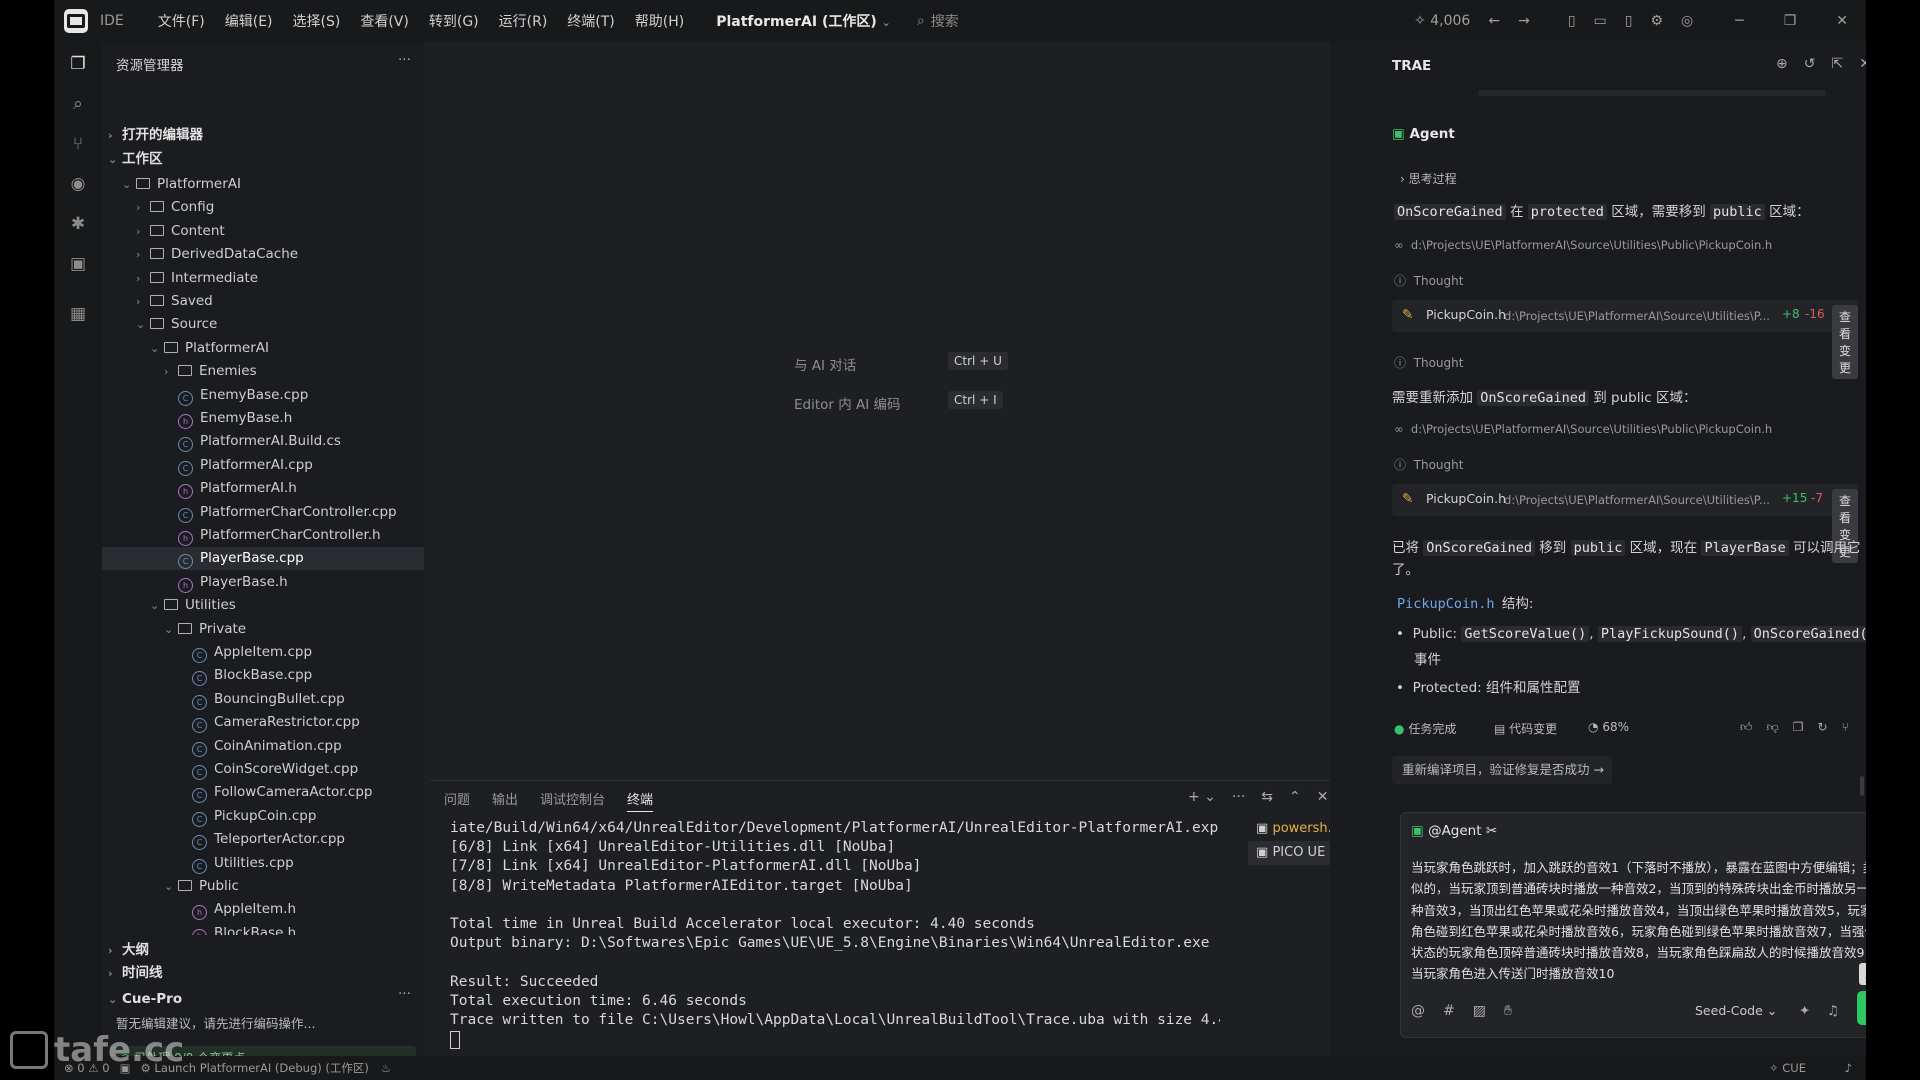  What do you see at coordinates (1600, 21) in the screenshot?
I see `toggle-panel-icon: ▭` at bounding box center [1600, 21].